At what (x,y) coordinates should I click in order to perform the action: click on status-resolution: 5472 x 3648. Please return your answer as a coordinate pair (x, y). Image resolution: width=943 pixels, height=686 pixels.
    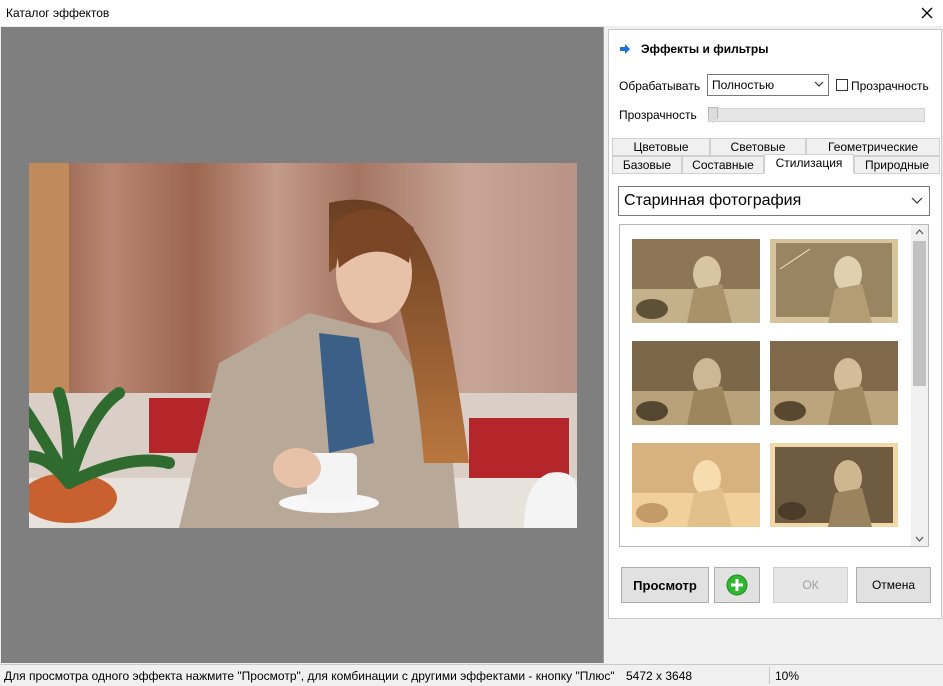
    Looking at the image, I should click on (659, 676).